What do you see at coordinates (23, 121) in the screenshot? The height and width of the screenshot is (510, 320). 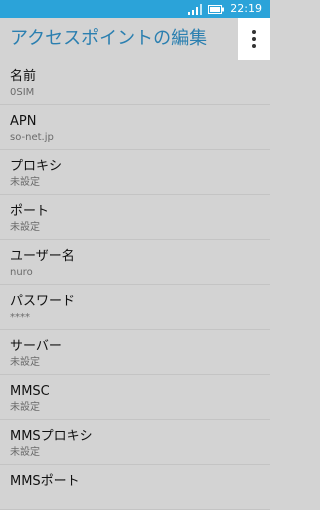 I see `setting-label: APN` at bounding box center [23, 121].